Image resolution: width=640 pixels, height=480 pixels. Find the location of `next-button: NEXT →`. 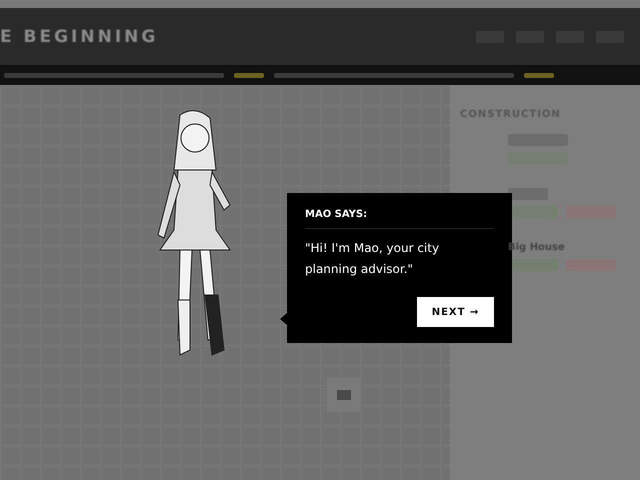

next-button: NEXT → is located at coordinates (455, 312).